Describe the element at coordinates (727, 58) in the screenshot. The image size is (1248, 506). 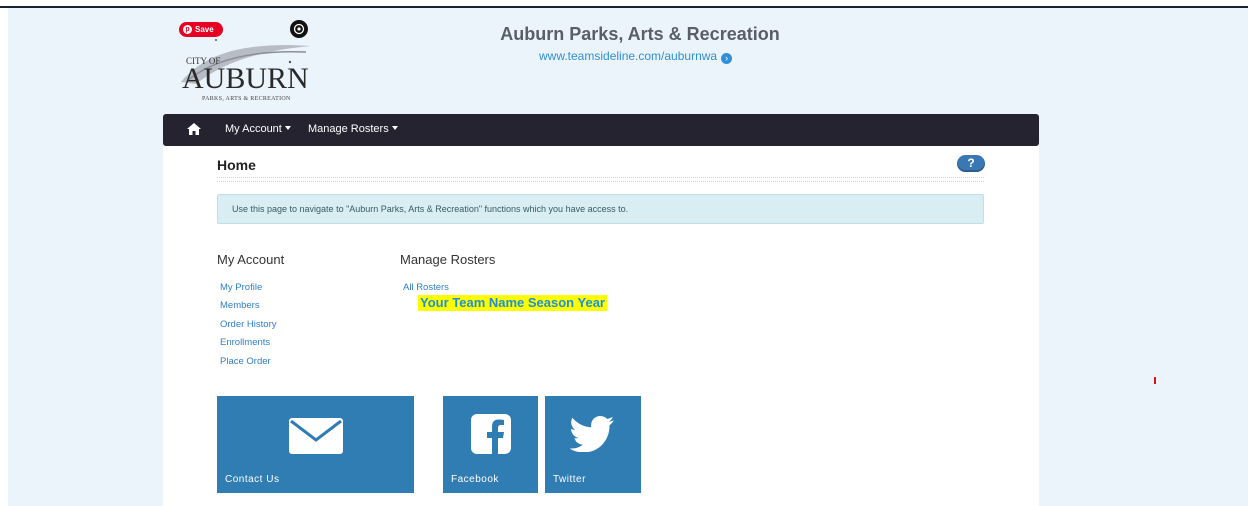
I see `chevron-right-circle-icon: ›` at that location.